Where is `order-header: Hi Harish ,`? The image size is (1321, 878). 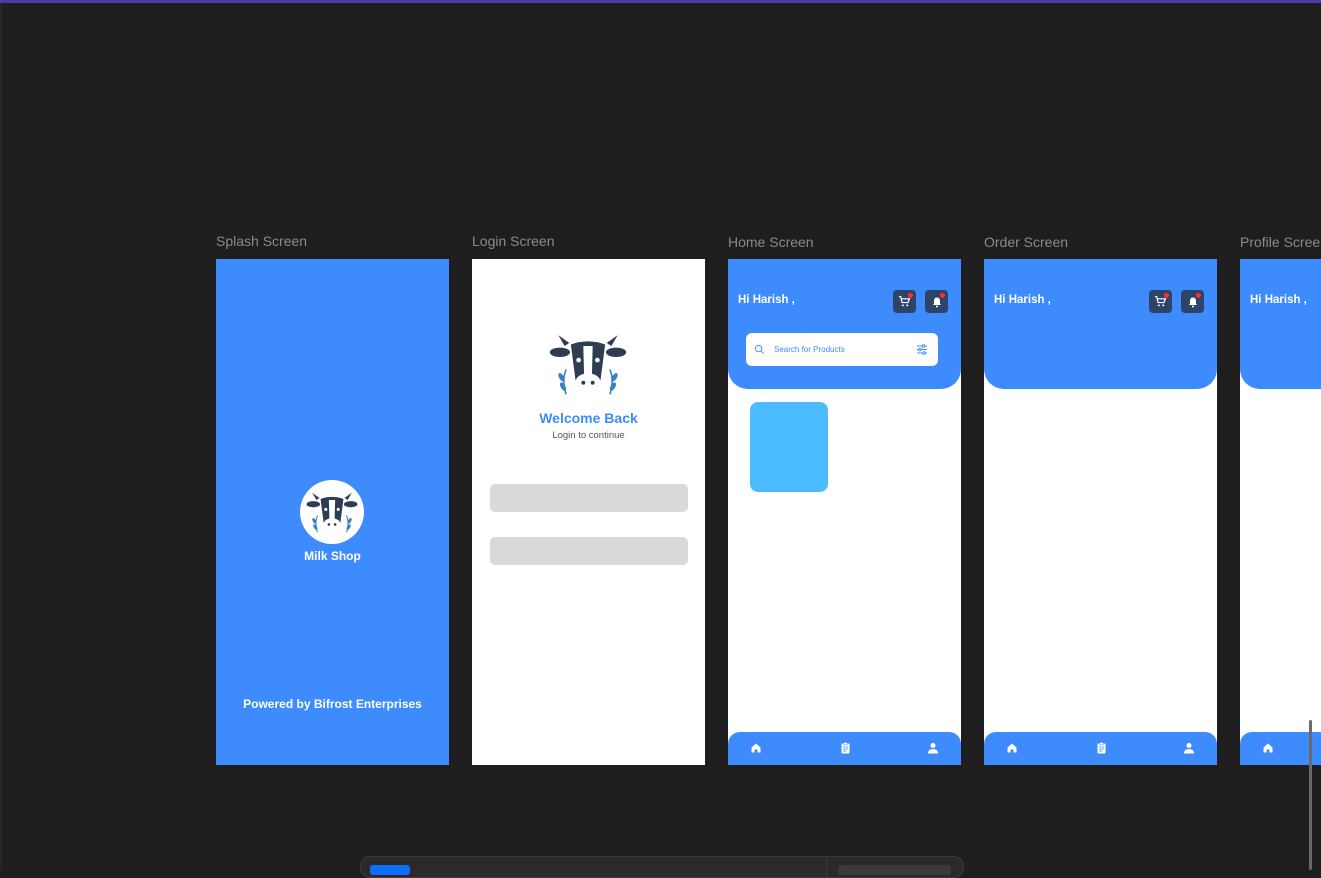 order-header: Hi Harish , is located at coordinates (1100, 324).